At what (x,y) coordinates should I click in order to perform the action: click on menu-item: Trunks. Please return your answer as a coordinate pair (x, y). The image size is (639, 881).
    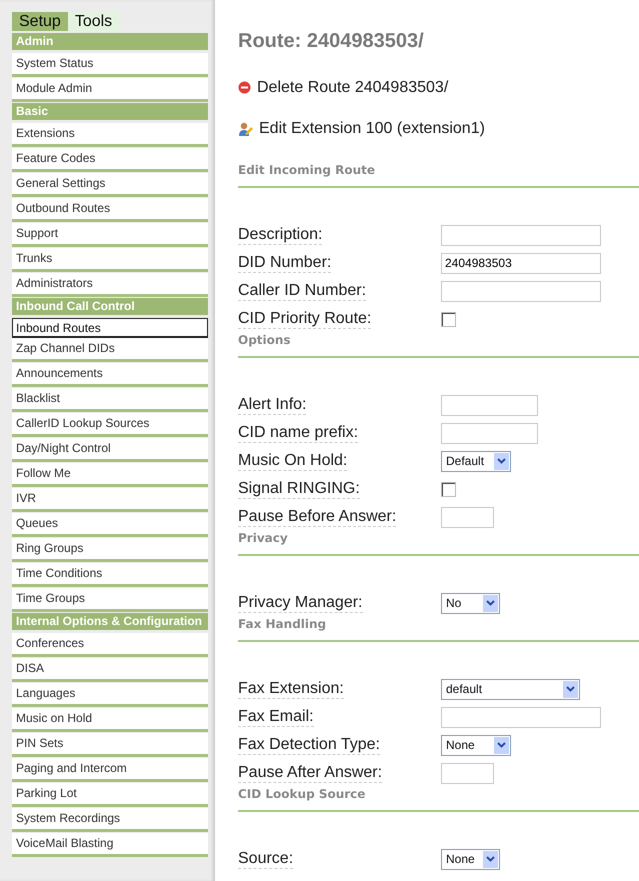
    Looking at the image, I should click on (110, 260).